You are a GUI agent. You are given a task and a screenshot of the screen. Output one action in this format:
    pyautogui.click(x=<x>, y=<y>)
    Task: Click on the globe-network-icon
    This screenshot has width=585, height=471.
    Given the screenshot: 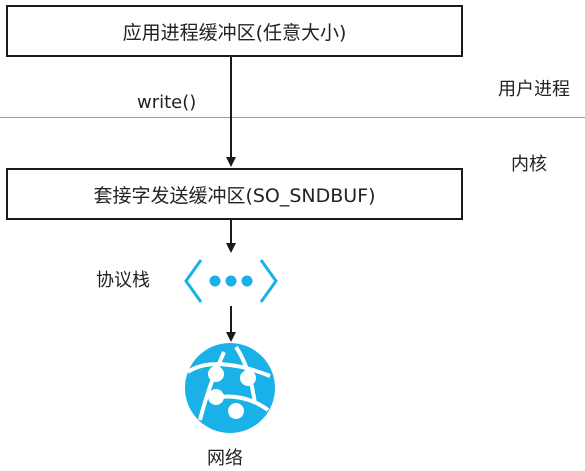 What is the action you would take?
    pyautogui.click(x=230, y=388)
    